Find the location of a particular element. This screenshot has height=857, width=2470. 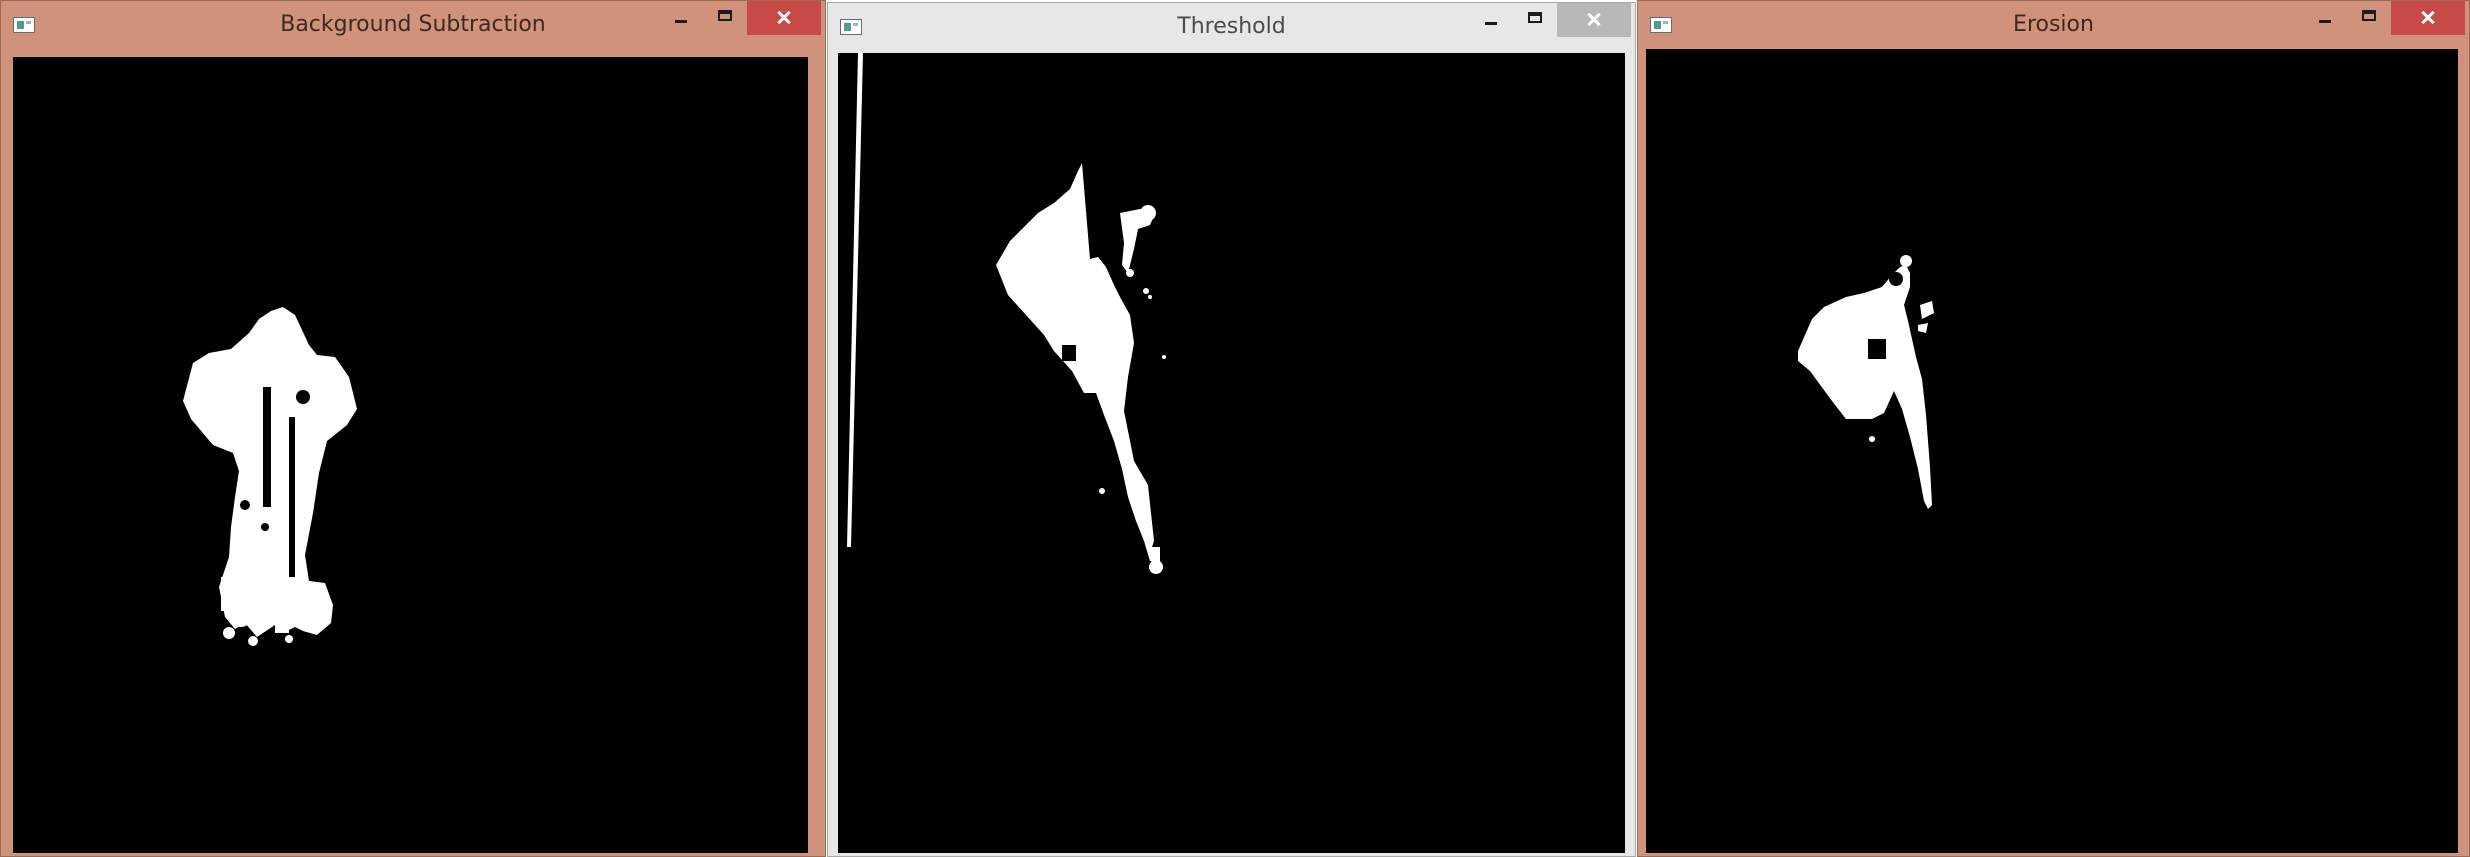

titlebar: Threshold is located at coordinates (1231, 26).